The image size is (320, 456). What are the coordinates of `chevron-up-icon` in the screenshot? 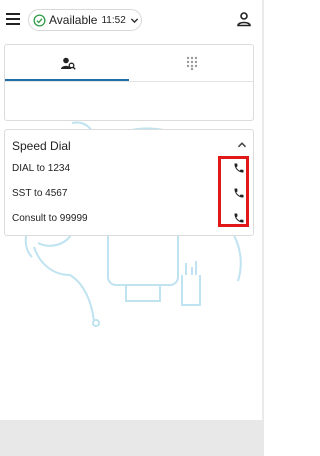 It's located at (242, 145).